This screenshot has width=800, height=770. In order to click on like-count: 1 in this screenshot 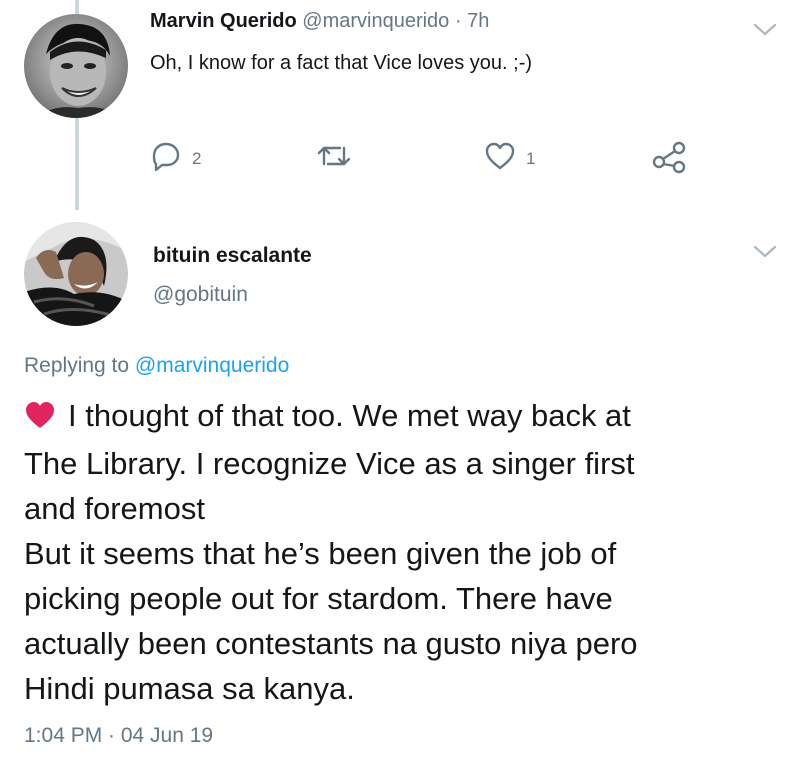, I will do `click(531, 158)`.